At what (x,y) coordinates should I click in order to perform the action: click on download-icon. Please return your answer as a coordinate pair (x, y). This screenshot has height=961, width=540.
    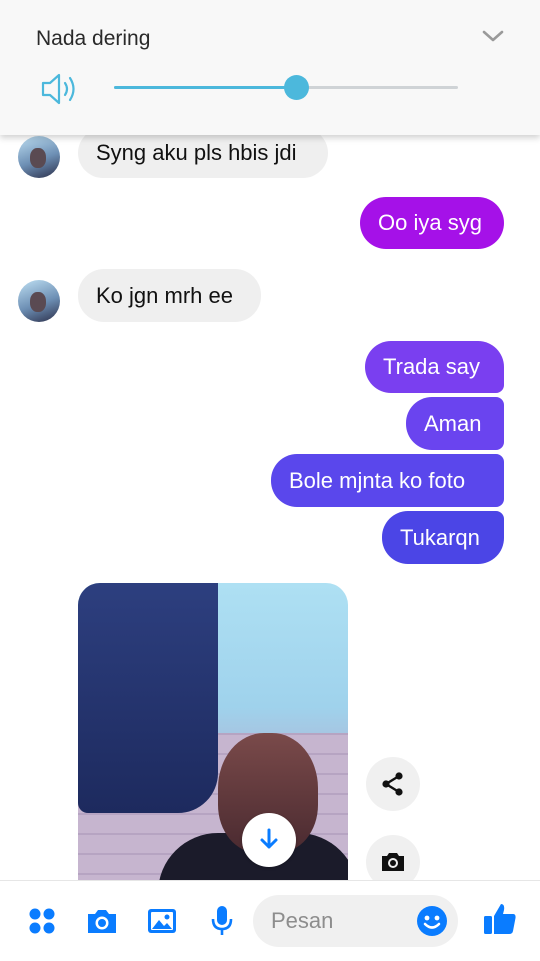
    Looking at the image, I should click on (269, 838).